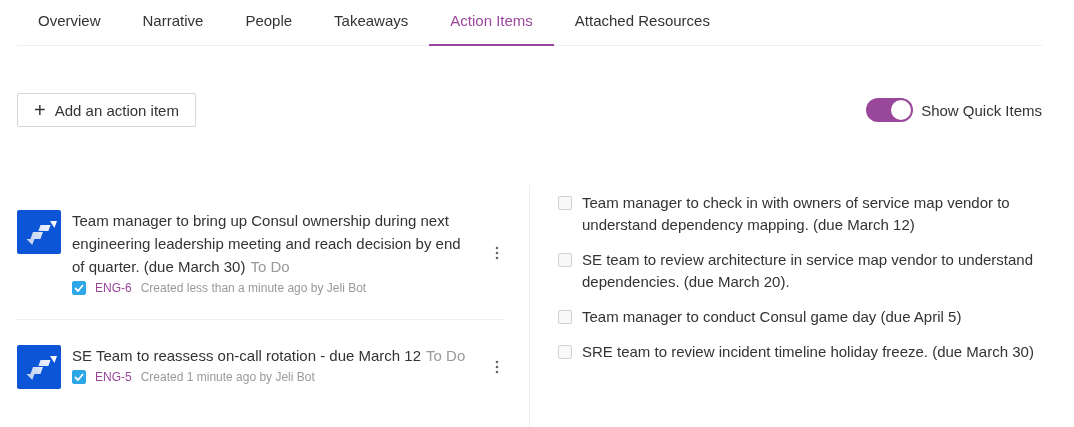 This screenshot has height=427, width=1074. I want to click on tab: Action Items, so click(491, 23).